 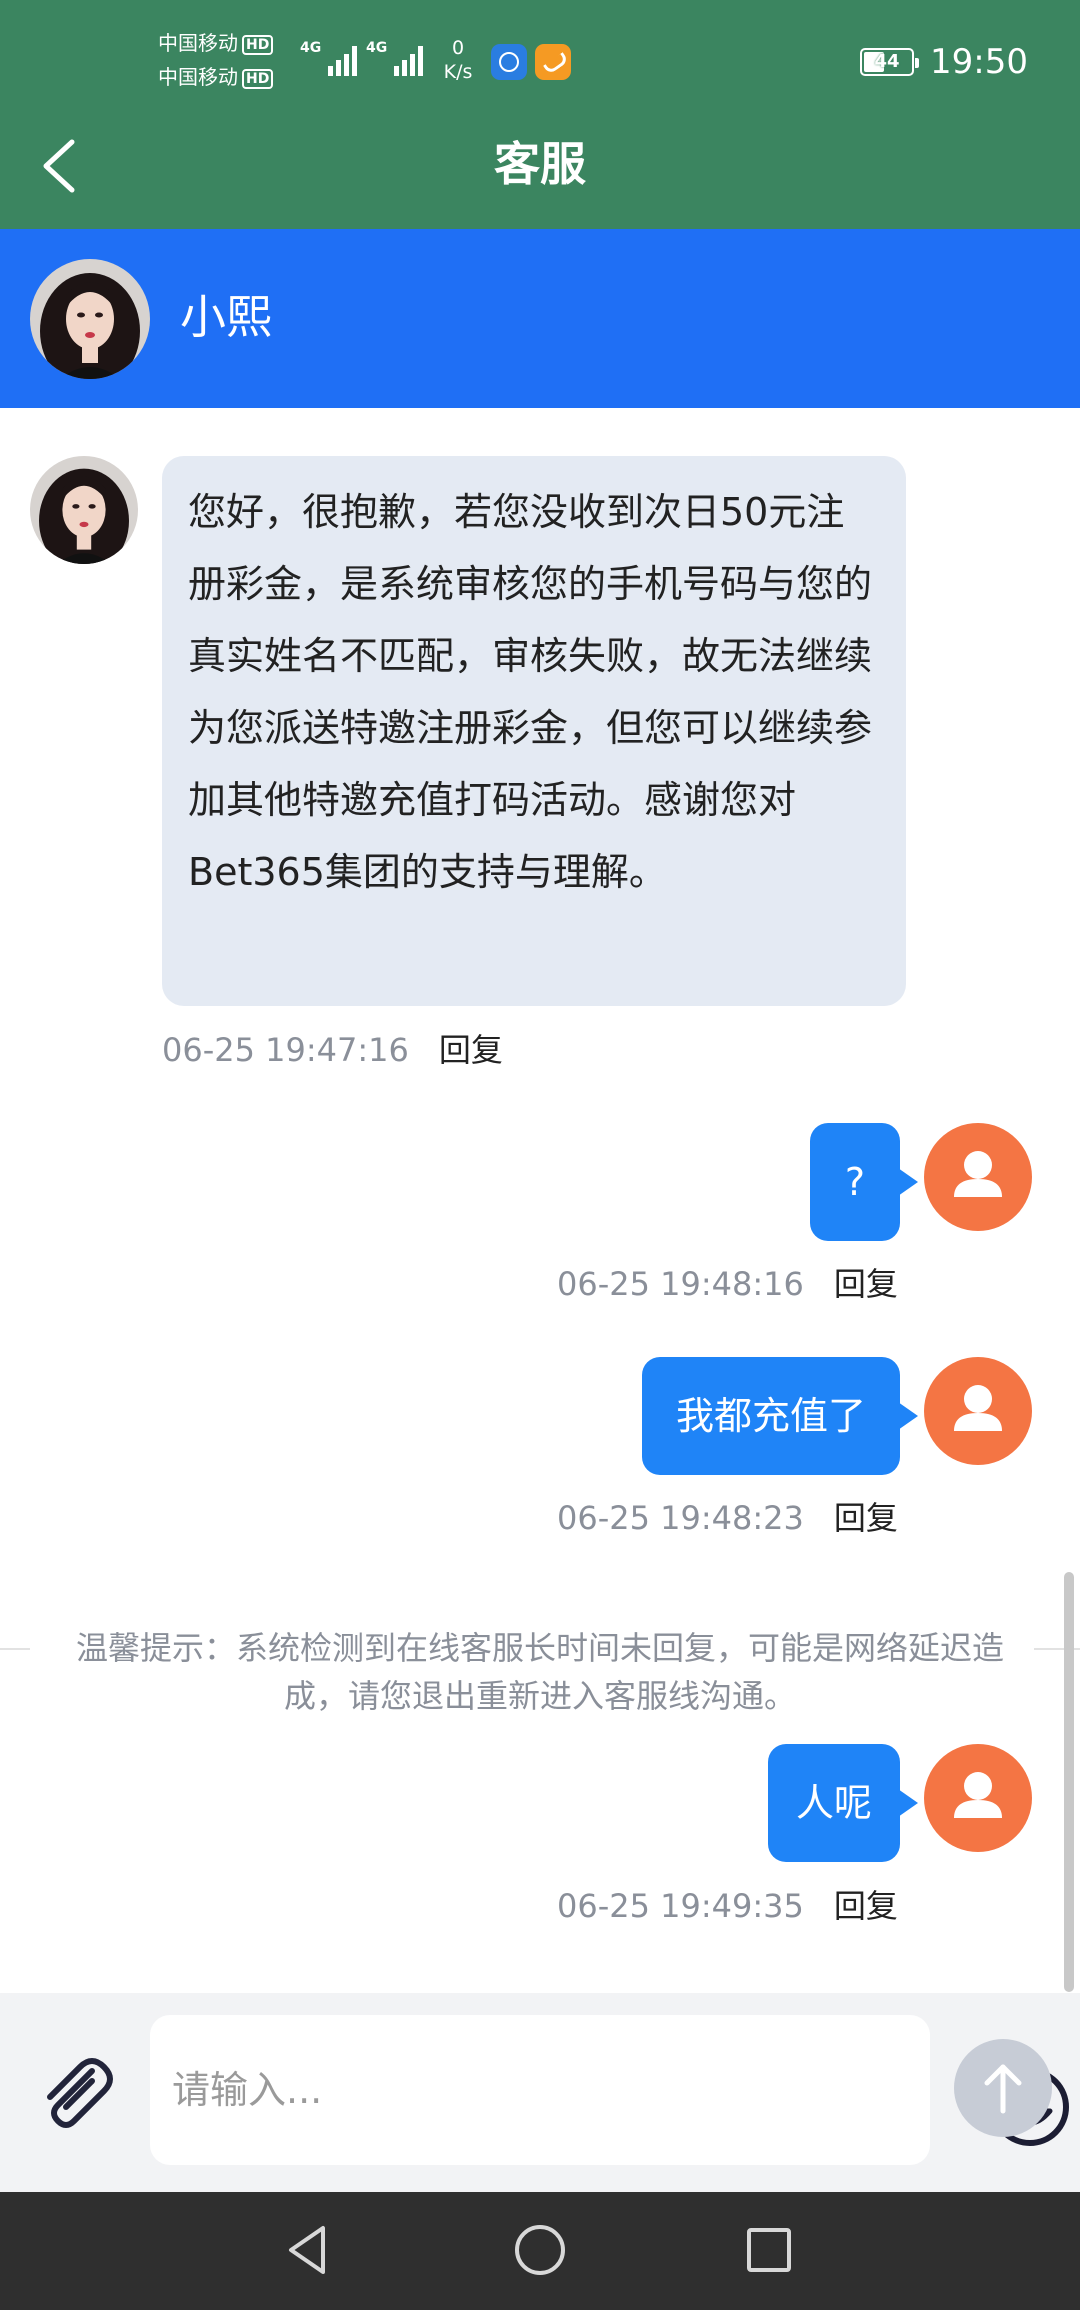 What do you see at coordinates (770, 1416) in the screenshot?
I see `user-message-text: 我都充值了` at bounding box center [770, 1416].